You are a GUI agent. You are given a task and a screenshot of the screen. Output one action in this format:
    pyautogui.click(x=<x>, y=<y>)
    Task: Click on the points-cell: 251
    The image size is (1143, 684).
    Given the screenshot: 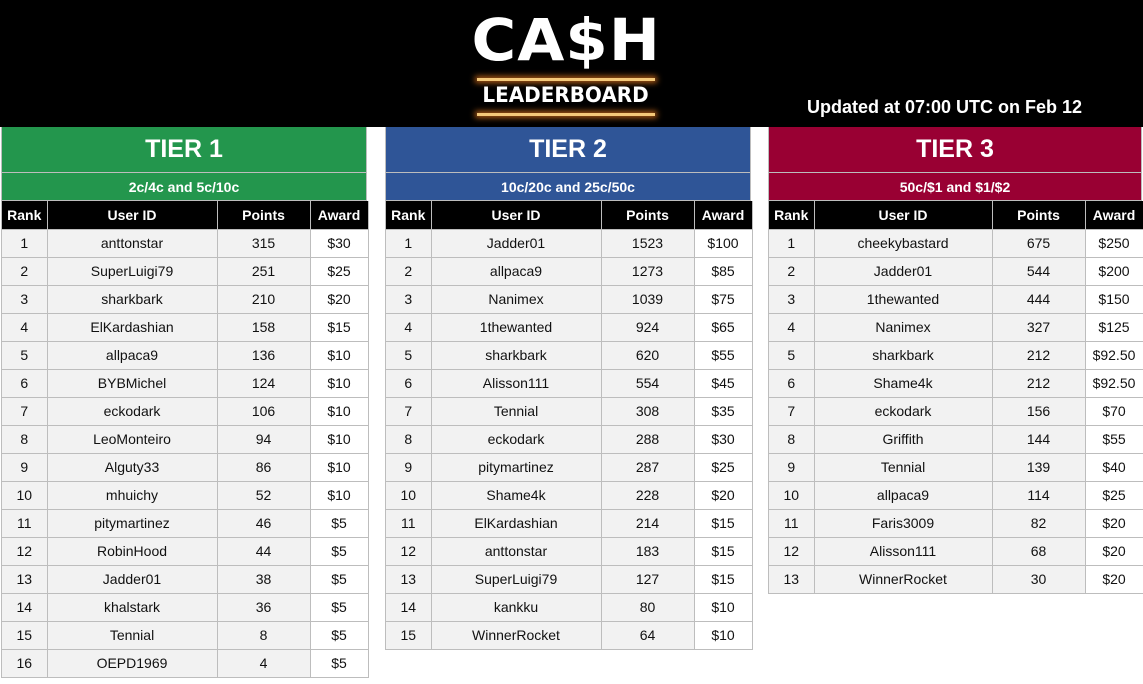 What is the action you would take?
    pyautogui.click(x=264, y=271)
    